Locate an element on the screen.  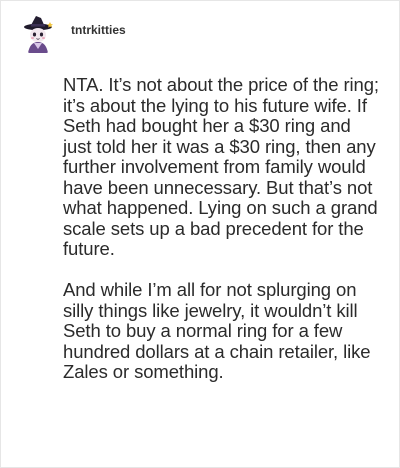
post-header: tntrkitties is located at coordinates (71, 34).